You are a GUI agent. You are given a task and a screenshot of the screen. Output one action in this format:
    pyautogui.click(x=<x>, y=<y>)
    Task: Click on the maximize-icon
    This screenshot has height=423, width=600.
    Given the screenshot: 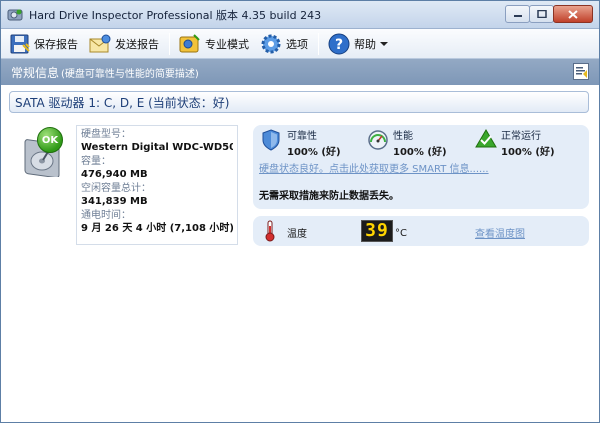 What is the action you would take?
    pyautogui.click(x=541, y=14)
    